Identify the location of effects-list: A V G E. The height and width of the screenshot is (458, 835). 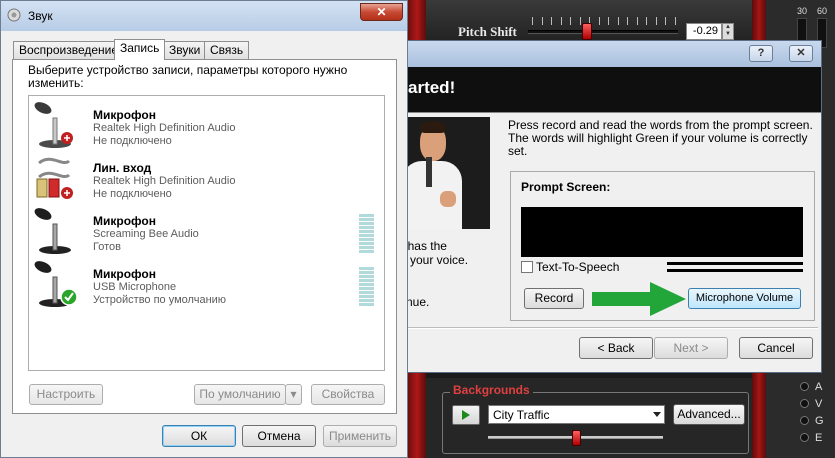
(817, 418).